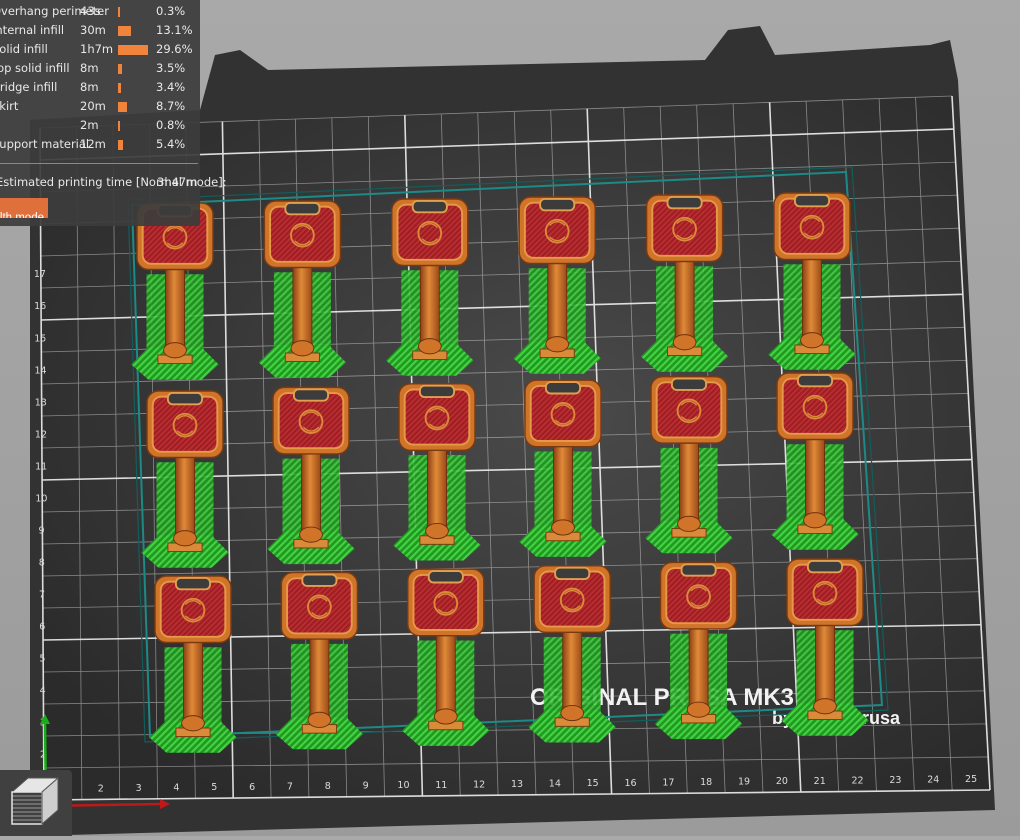 The height and width of the screenshot is (840, 1020). Describe the element at coordinates (9, 106) in the screenshot. I see `legend-feature: Skirt` at that location.